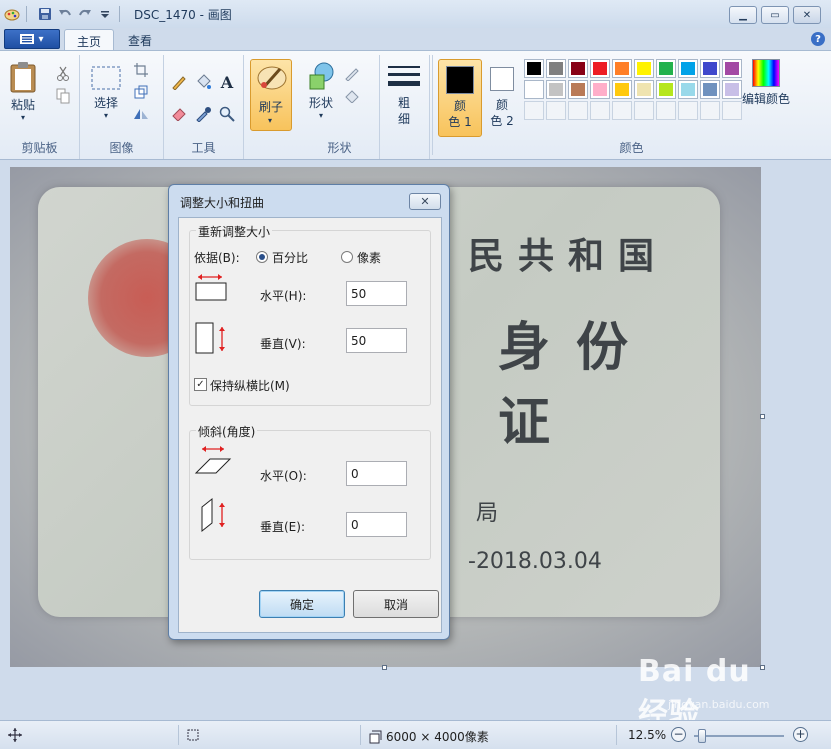  I want to click on keep-ratio-label: 保持纵横比(M), so click(250, 385).